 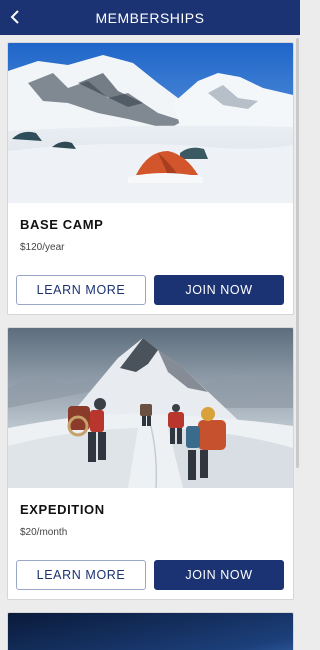 I want to click on scrollbar, so click(x=297, y=253).